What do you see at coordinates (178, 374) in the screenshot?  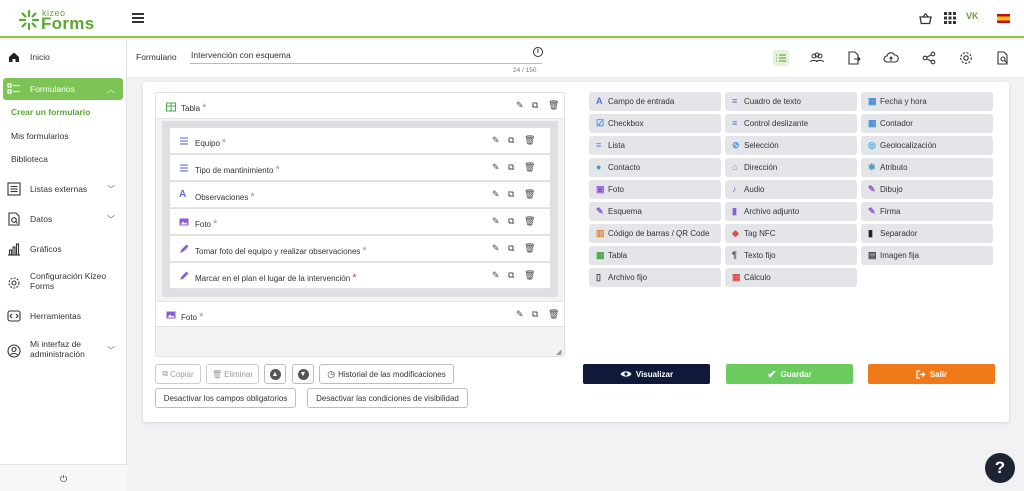 I see `copy-button: ⧉ Copiar` at bounding box center [178, 374].